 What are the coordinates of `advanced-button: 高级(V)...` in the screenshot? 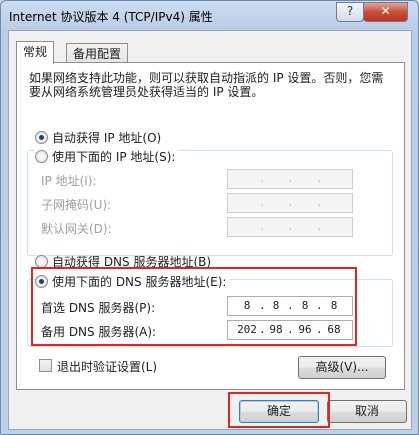 It's located at (342, 367).